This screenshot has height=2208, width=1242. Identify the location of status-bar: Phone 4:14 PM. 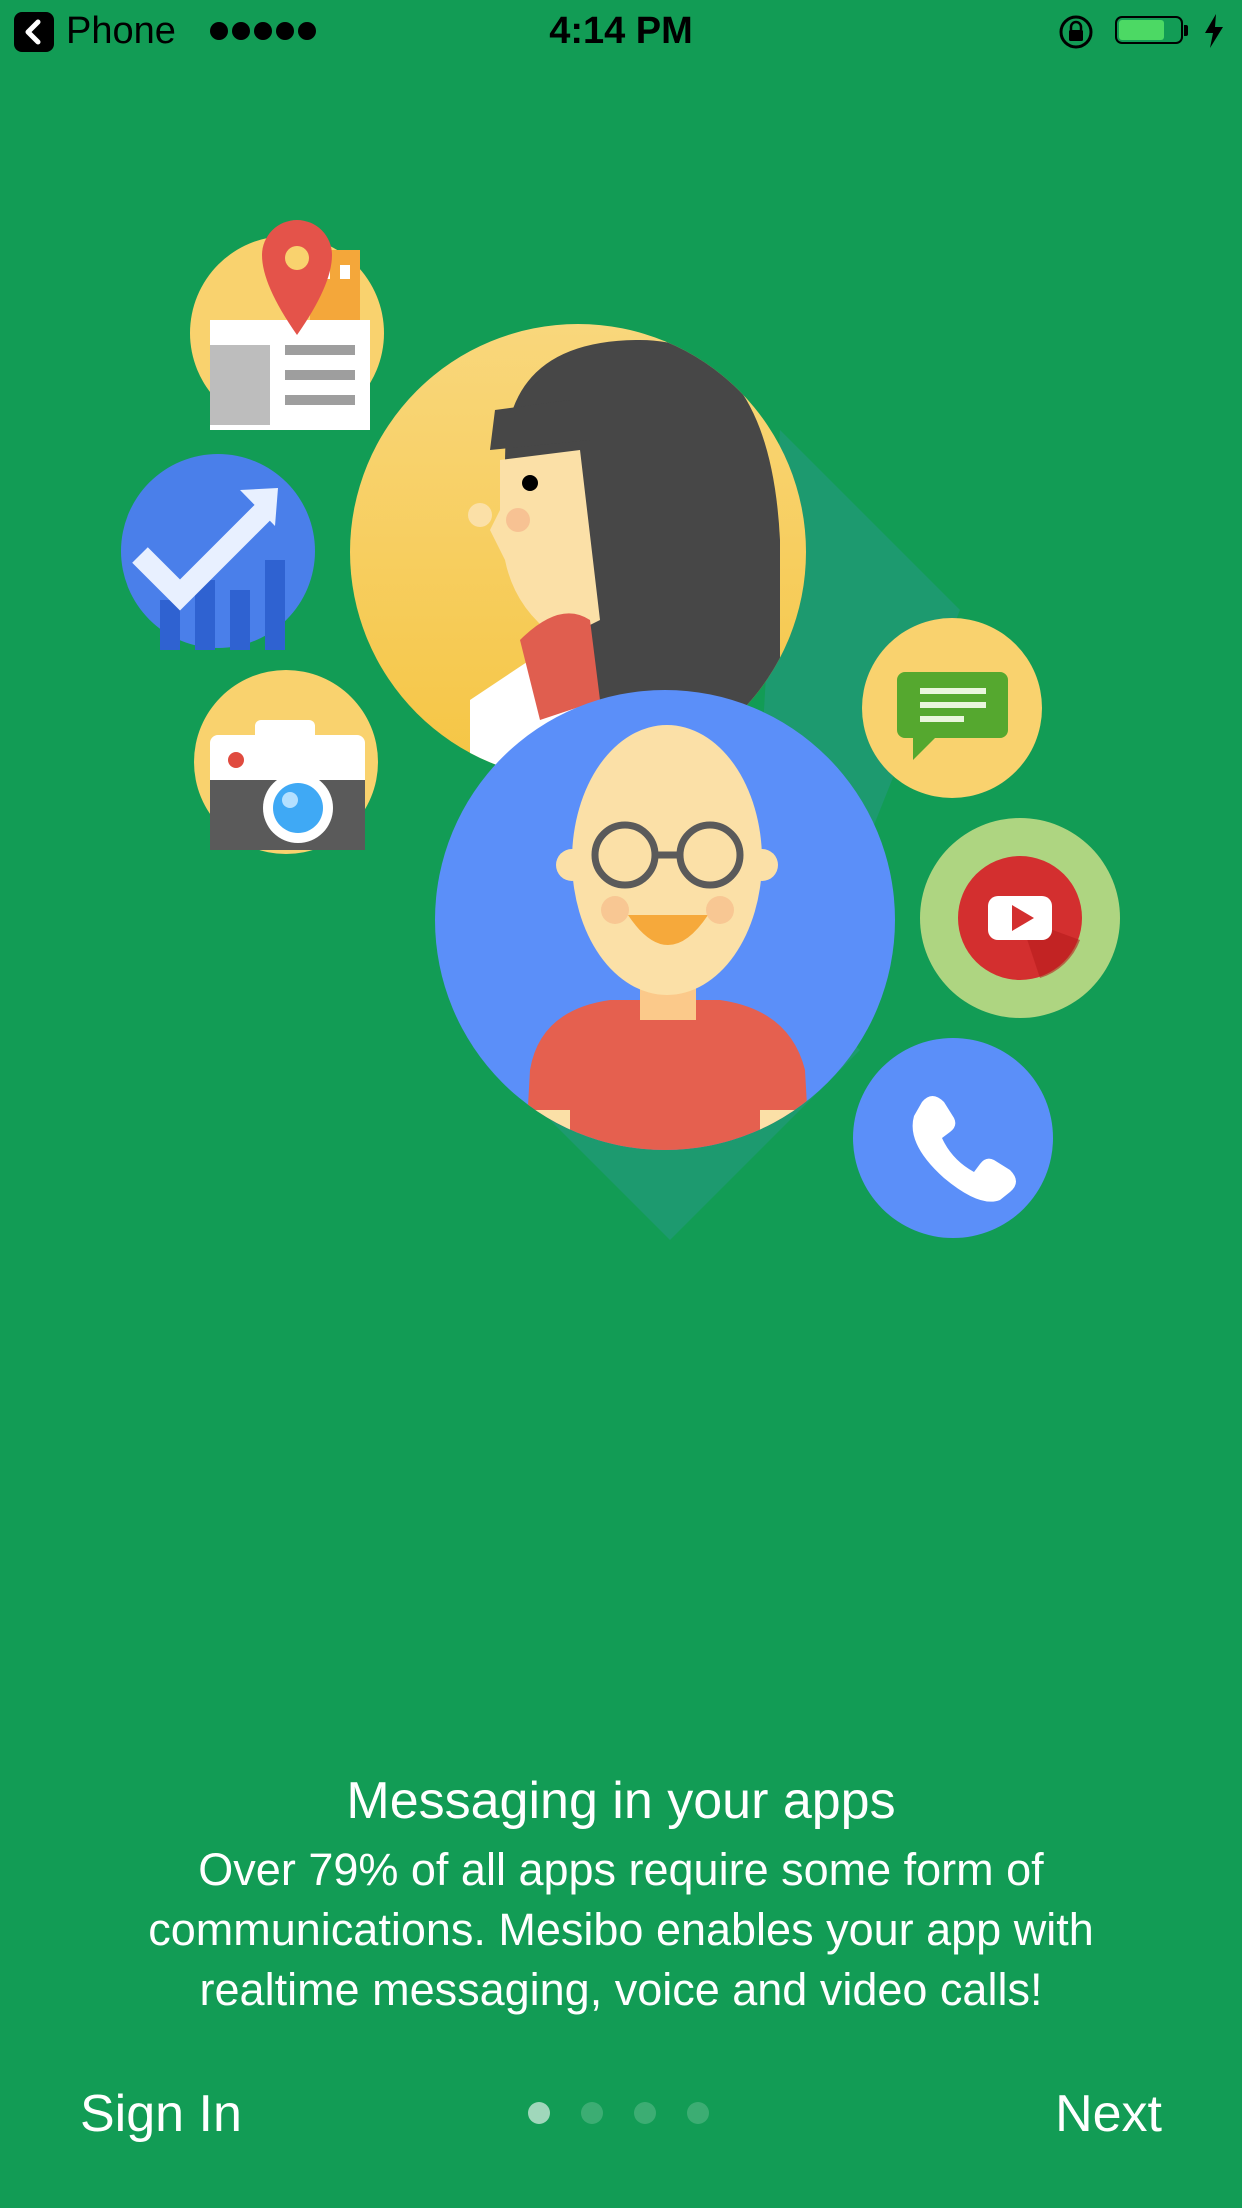
(621, 31).